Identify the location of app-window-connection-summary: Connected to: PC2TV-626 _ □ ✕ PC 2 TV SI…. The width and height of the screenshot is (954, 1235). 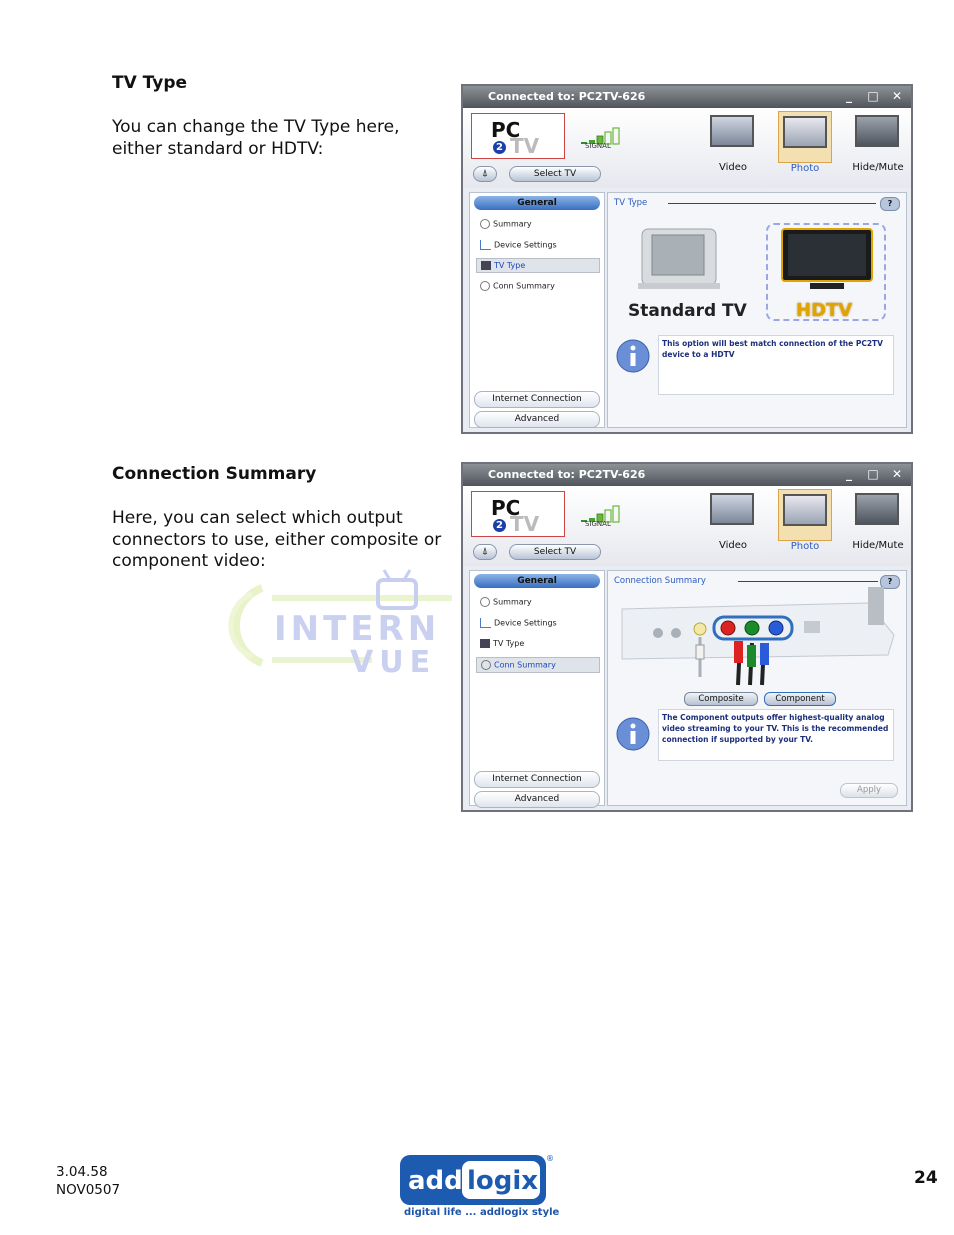
(687, 637).